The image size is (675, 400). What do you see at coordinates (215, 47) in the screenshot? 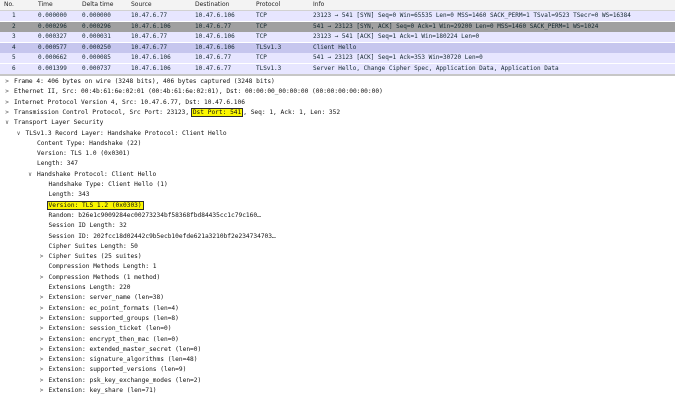
I see `packet-cell-destination: 10.47.6.106` at bounding box center [215, 47].